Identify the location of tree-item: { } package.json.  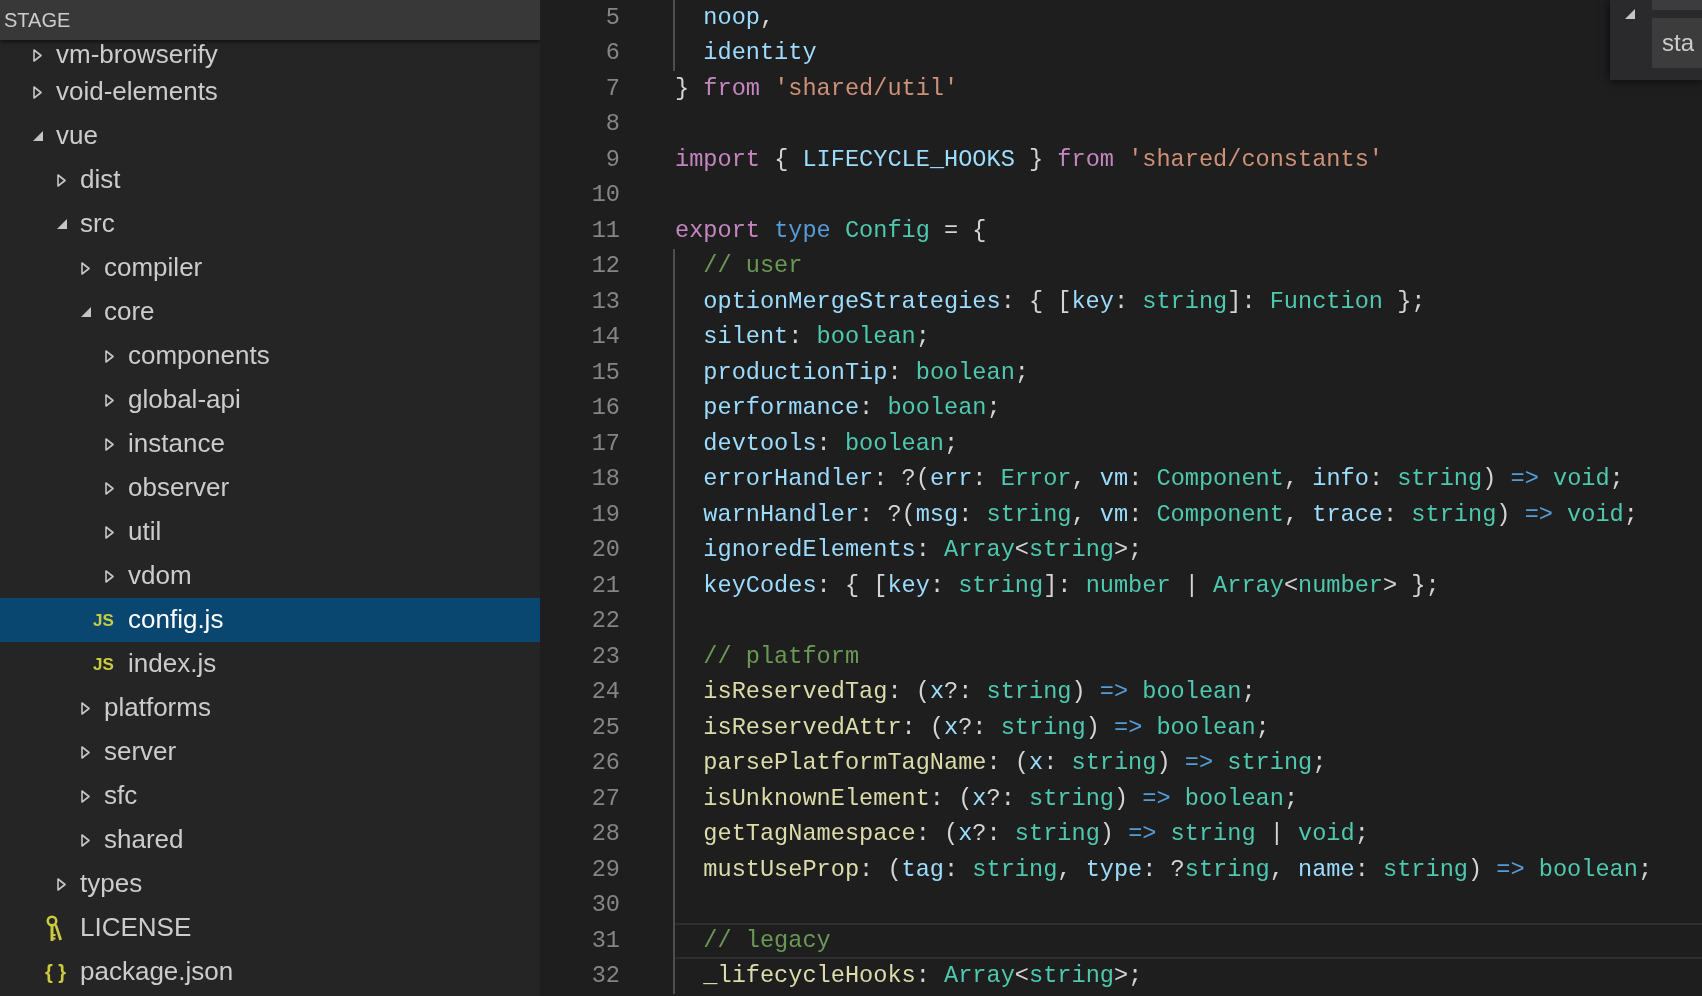
(270, 972).